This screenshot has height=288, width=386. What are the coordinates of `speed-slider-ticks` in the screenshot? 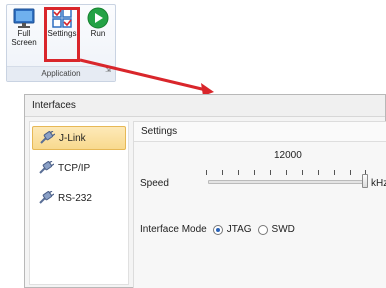 It's located at (286, 173).